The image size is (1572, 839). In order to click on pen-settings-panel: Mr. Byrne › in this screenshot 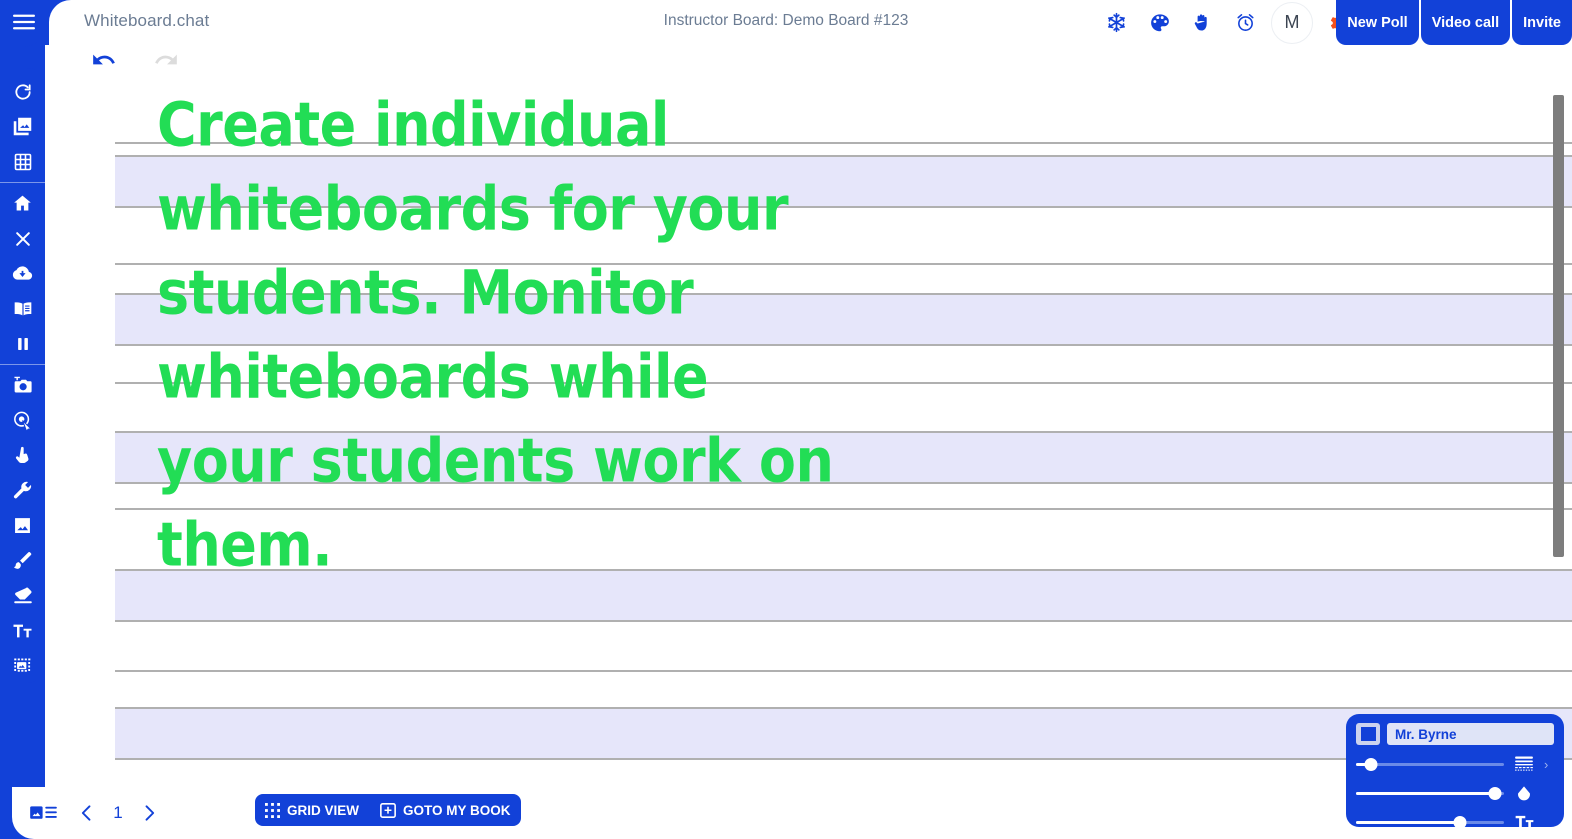, I will do `click(1455, 771)`.